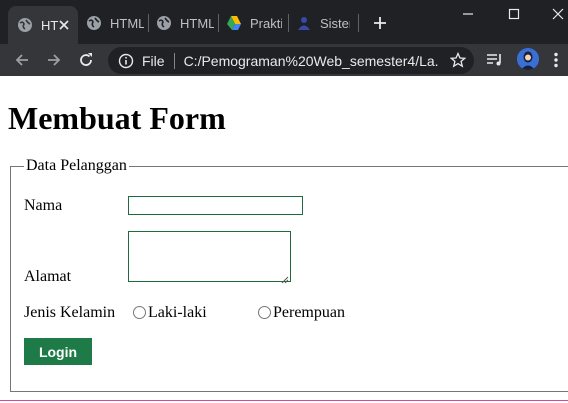 The image size is (568, 403). Describe the element at coordinates (174, 60) in the screenshot. I see `address-divider` at that location.